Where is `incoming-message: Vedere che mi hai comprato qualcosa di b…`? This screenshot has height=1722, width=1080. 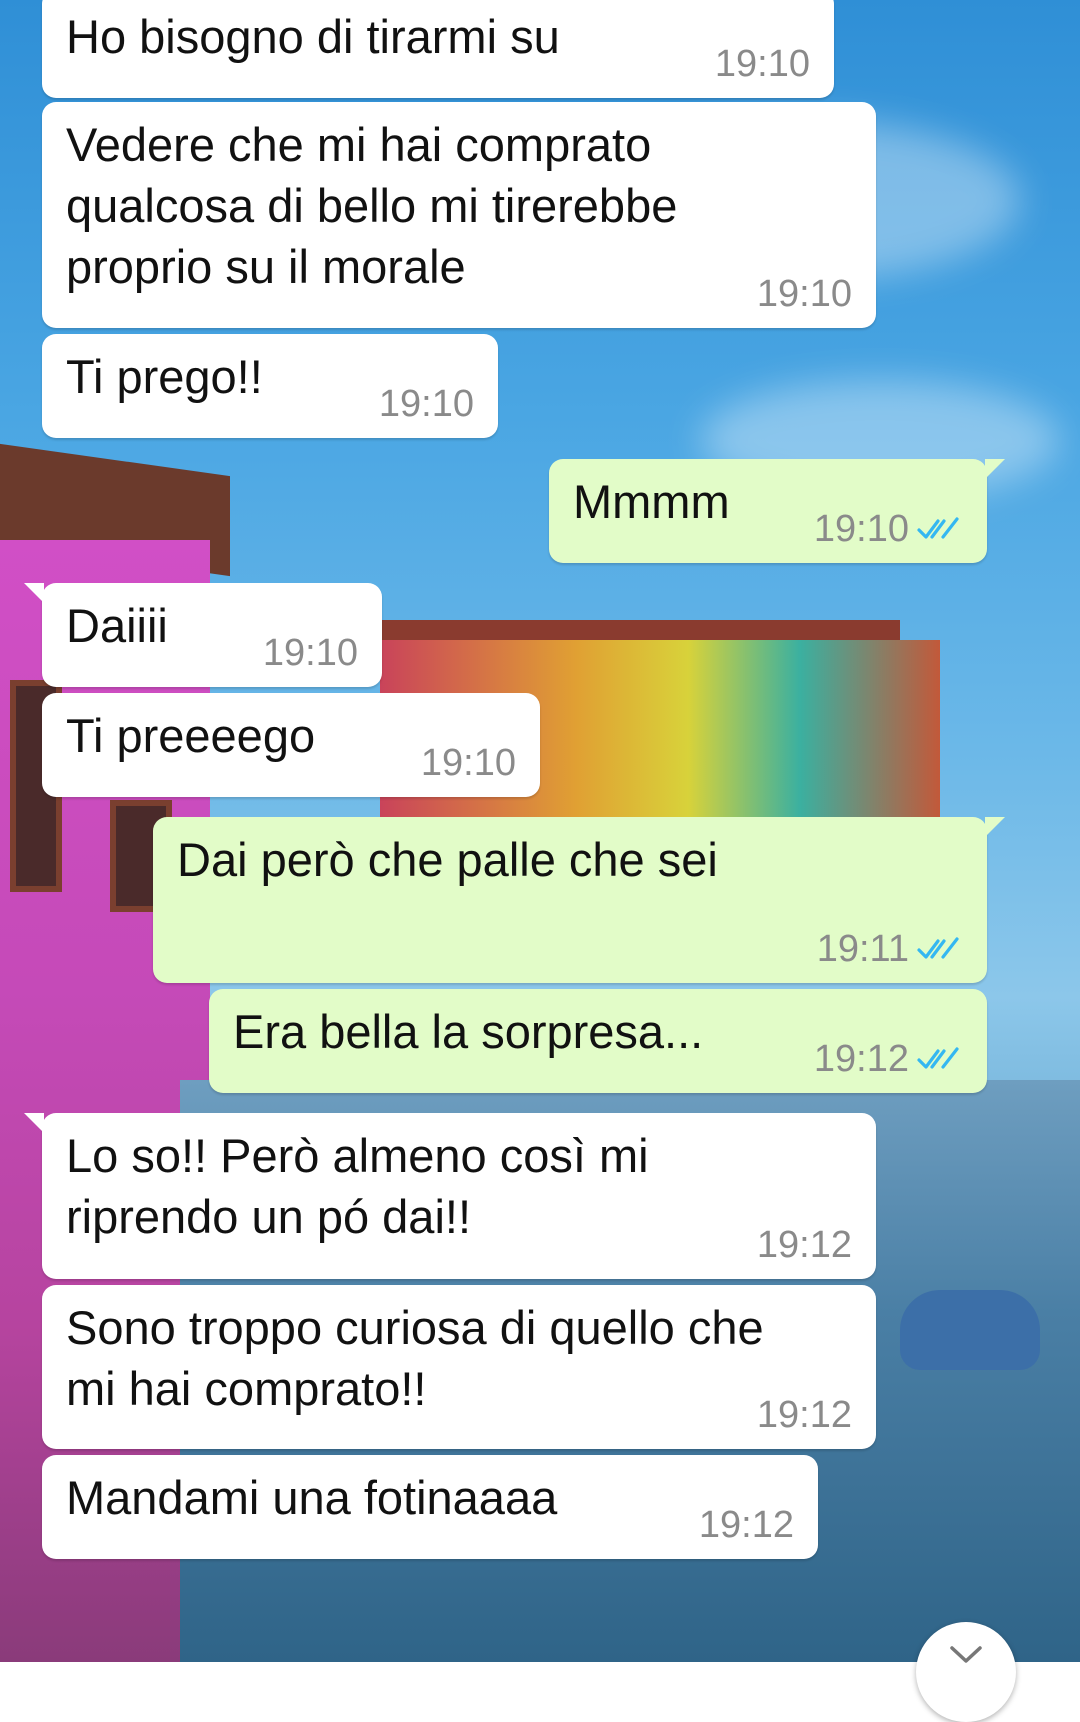
incoming-message: Vedere che mi hai comprato qualcosa di b… is located at coordinates (459, 215).